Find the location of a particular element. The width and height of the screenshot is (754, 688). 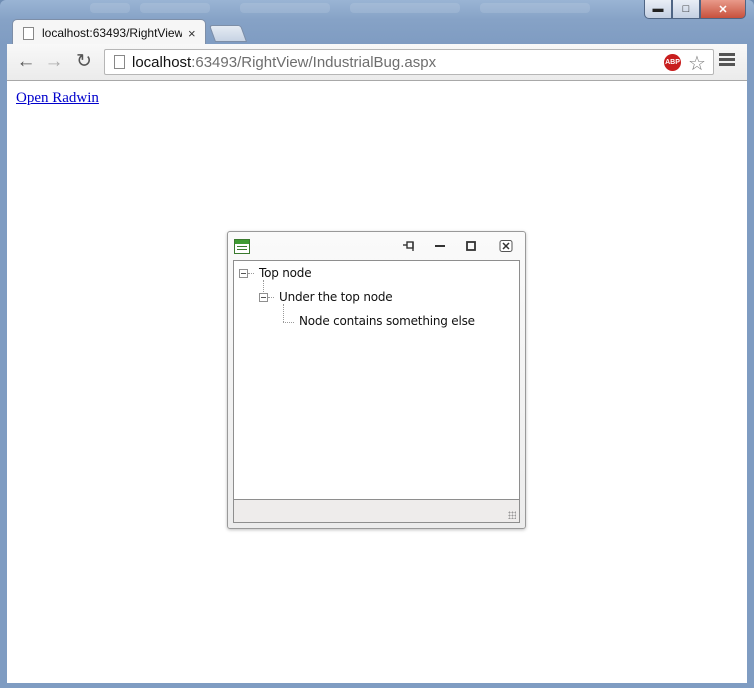

radwindow-icon is located at coordinates (242, 246).